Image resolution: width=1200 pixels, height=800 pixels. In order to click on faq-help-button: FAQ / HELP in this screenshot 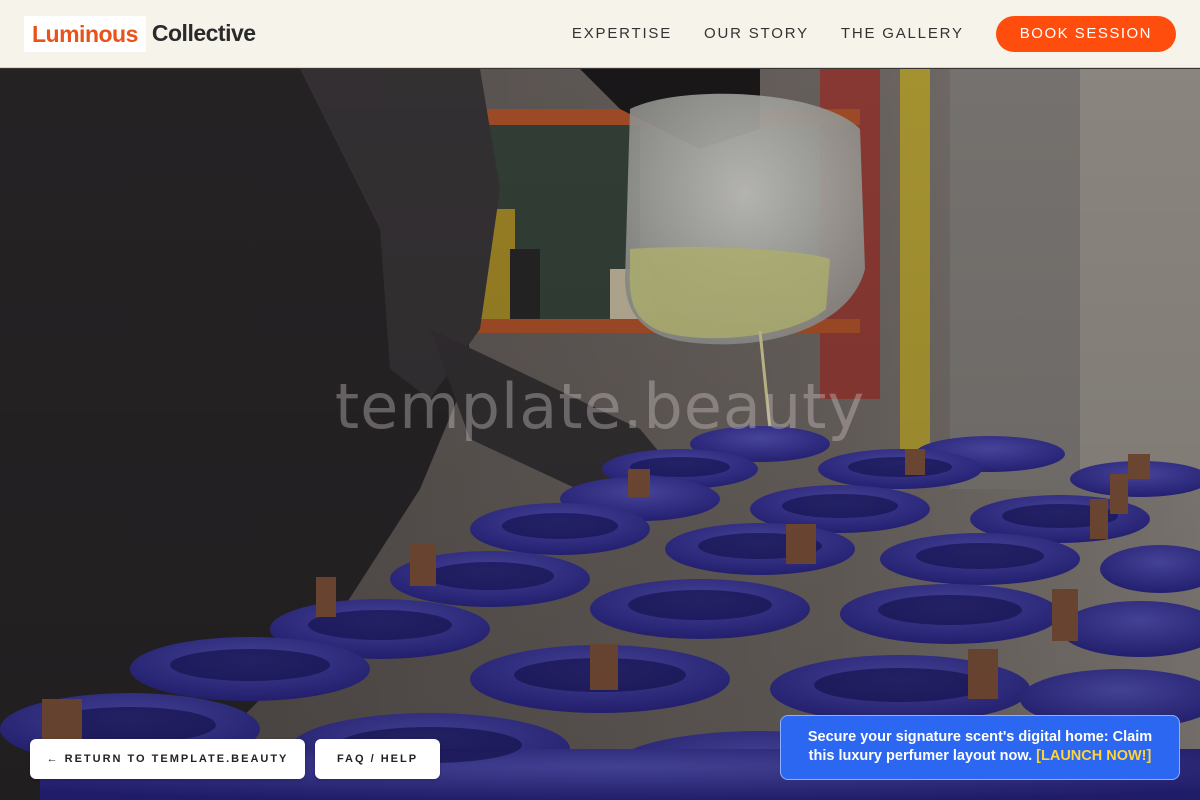, I will do `click(377, 759)`.